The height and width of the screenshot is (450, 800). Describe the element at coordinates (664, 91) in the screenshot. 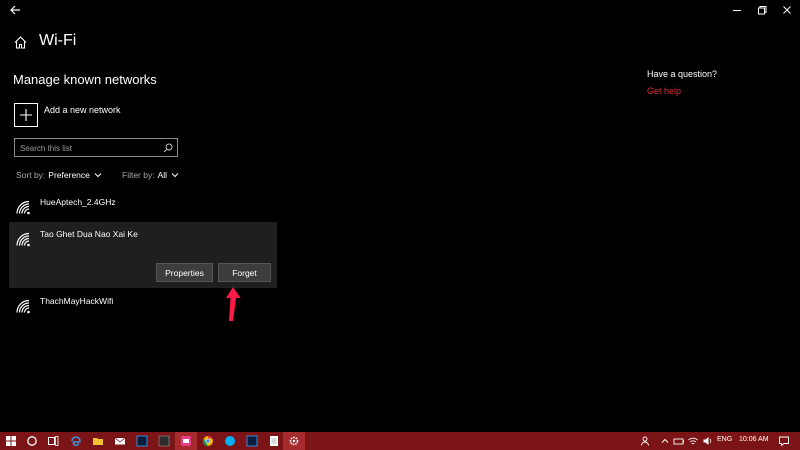

I see `get-help-link: Get help` at that location.